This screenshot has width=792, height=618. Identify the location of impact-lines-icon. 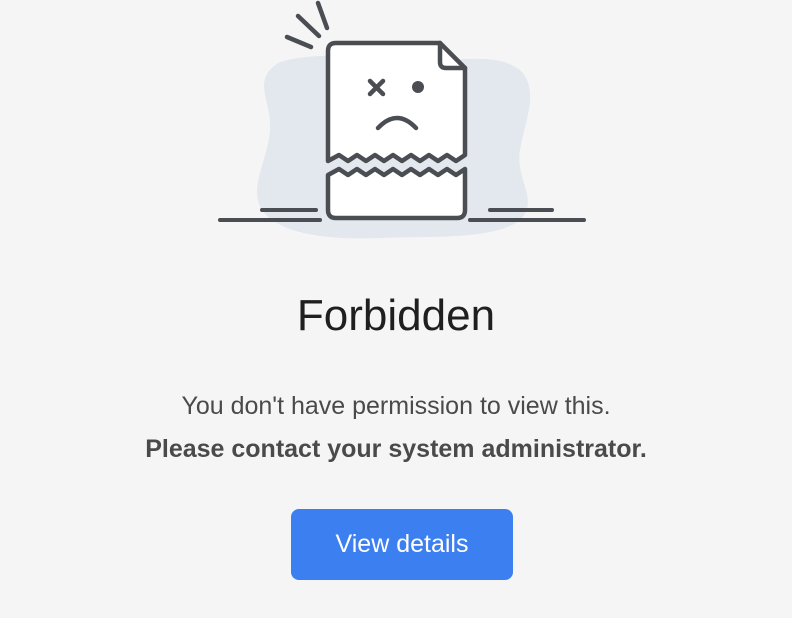
(307, 25).